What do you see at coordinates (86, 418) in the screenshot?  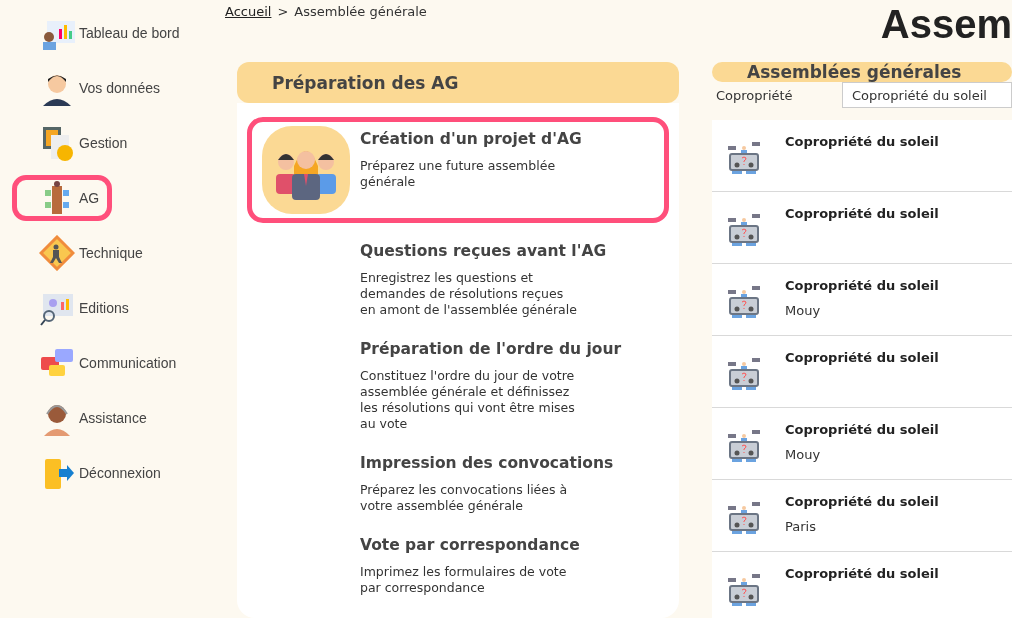 I see `sidebar-item: Assistance` at bounding box center [86, 418].